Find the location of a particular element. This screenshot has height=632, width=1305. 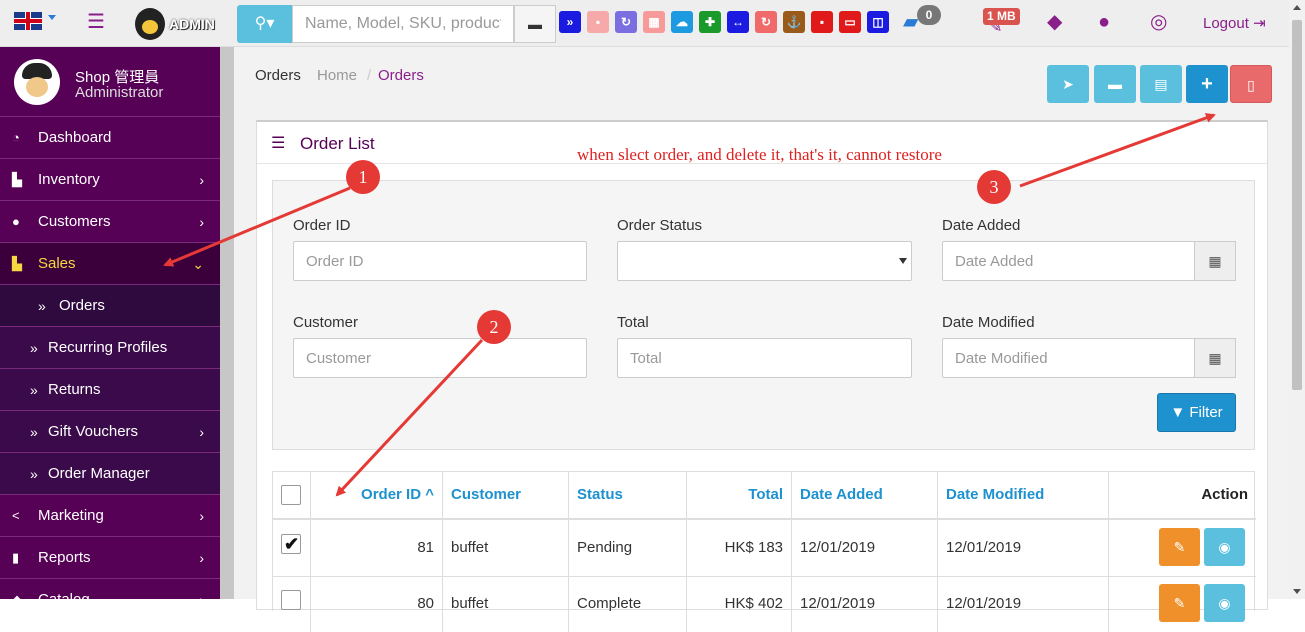

sidebar-item-reports: ▮ Reports › is located at coordinates (110, 557).